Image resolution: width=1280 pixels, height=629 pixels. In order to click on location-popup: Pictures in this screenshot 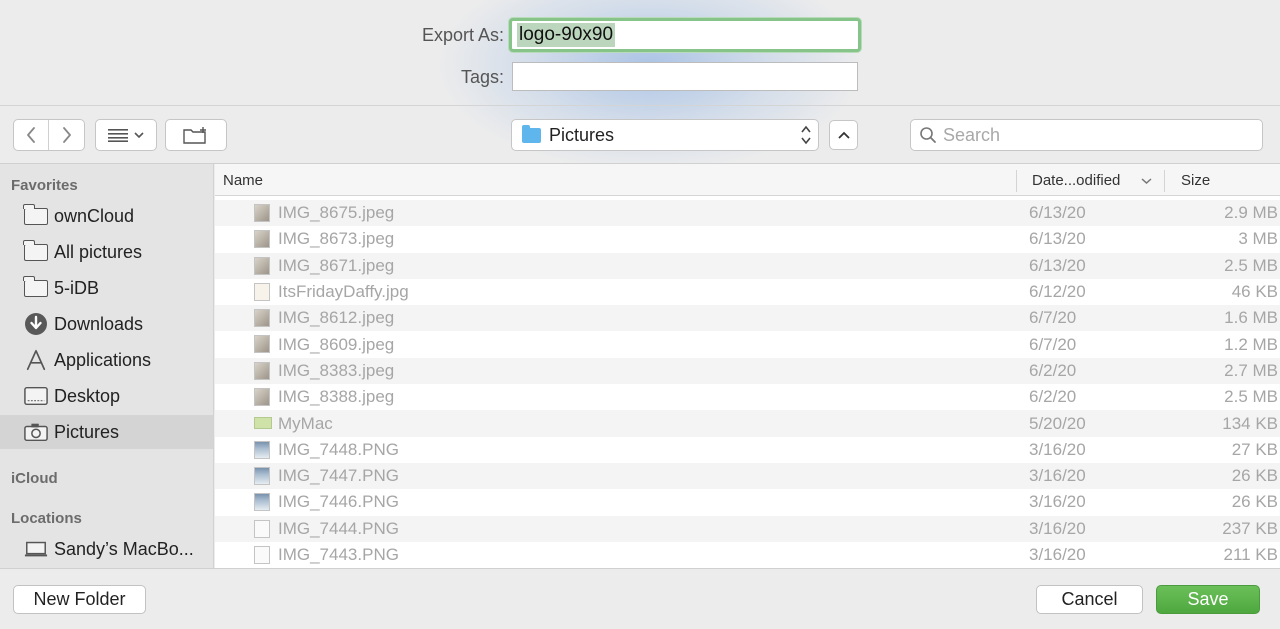, I will do `click(665, 135)`.